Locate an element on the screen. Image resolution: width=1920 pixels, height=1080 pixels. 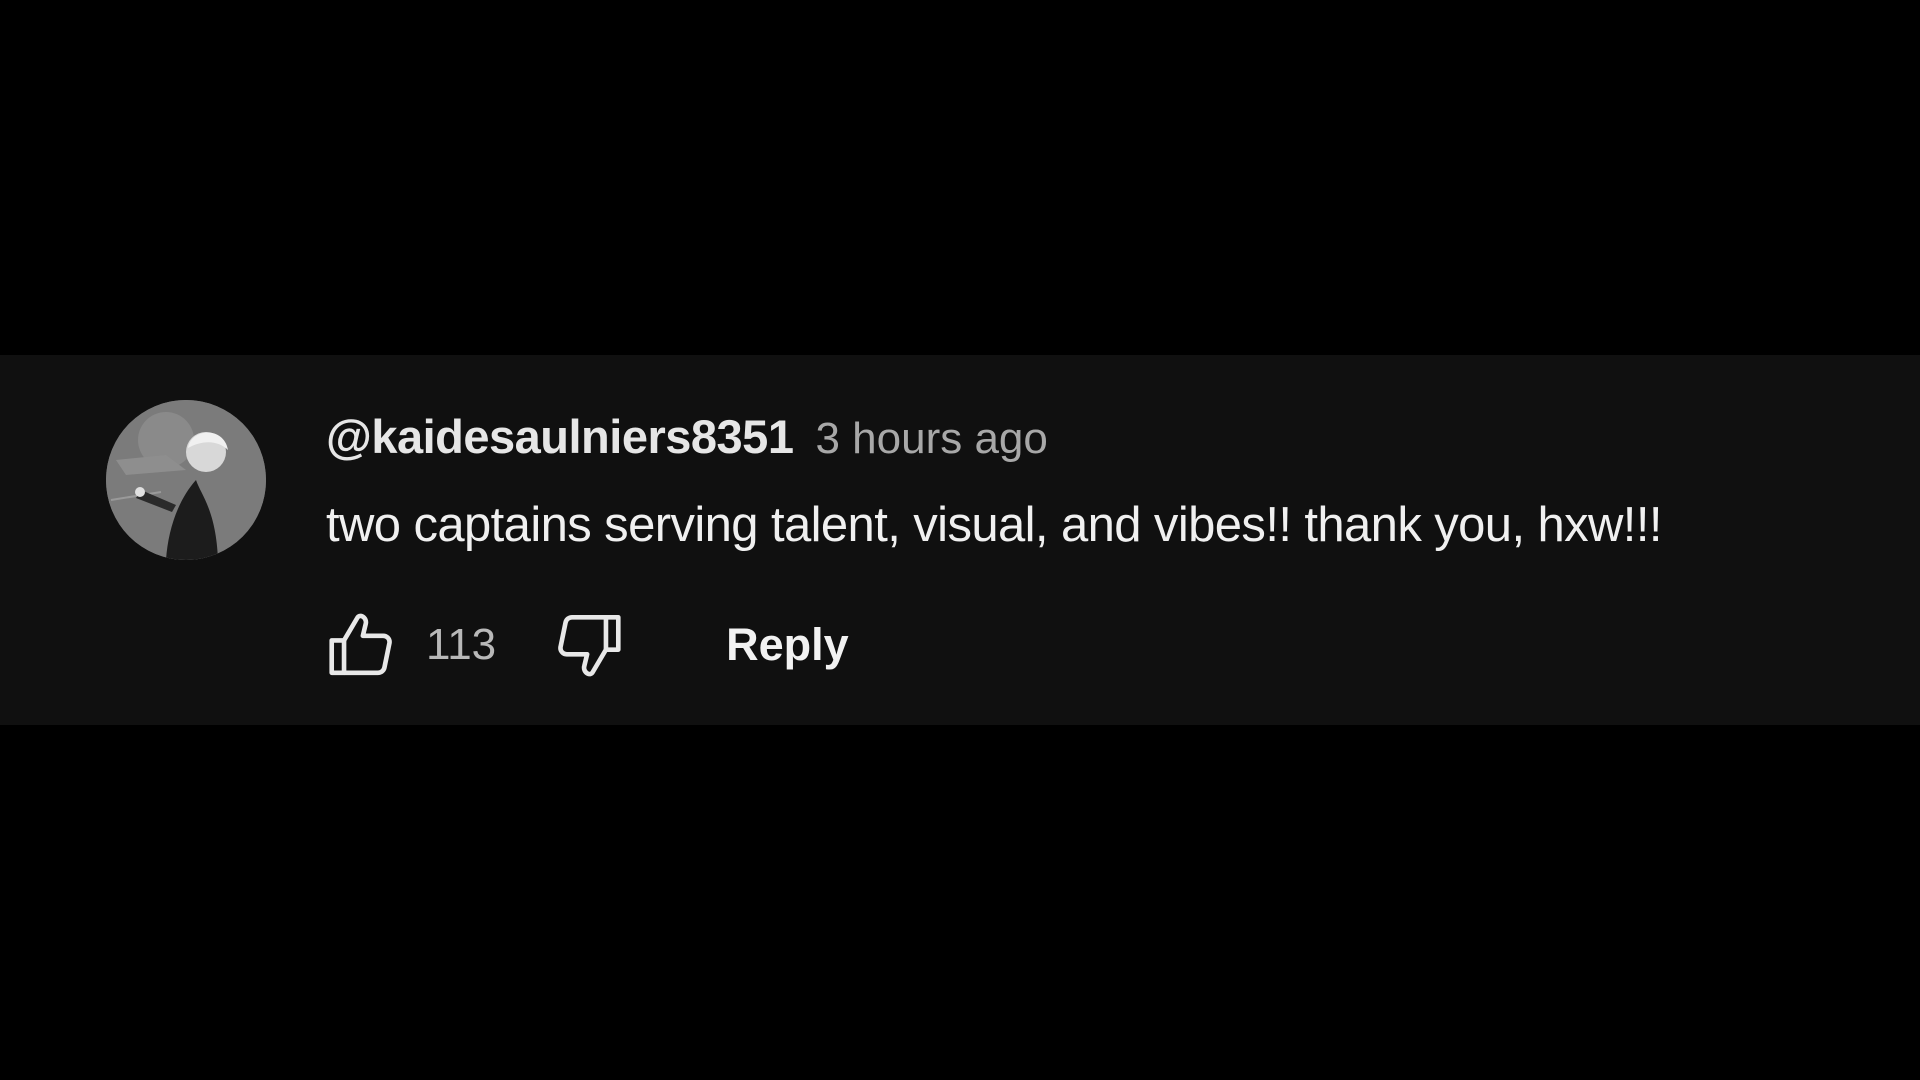
reply-button: Reply is located at coordinates (787, 645).